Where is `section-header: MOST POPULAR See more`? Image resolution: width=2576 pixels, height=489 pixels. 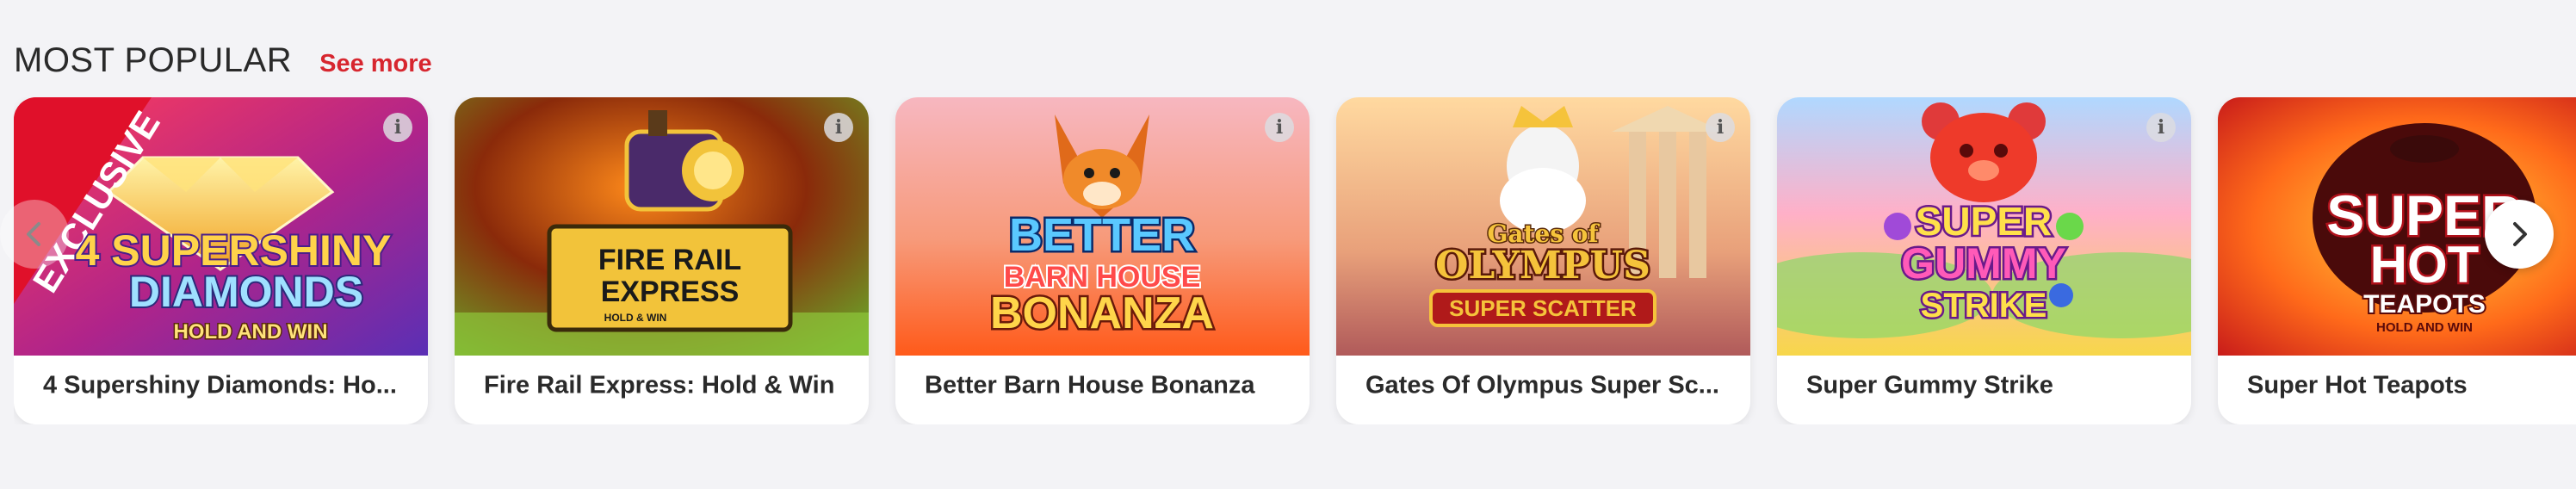 section-header: MOST POPULAR See more is located at coordinates (223, 61).